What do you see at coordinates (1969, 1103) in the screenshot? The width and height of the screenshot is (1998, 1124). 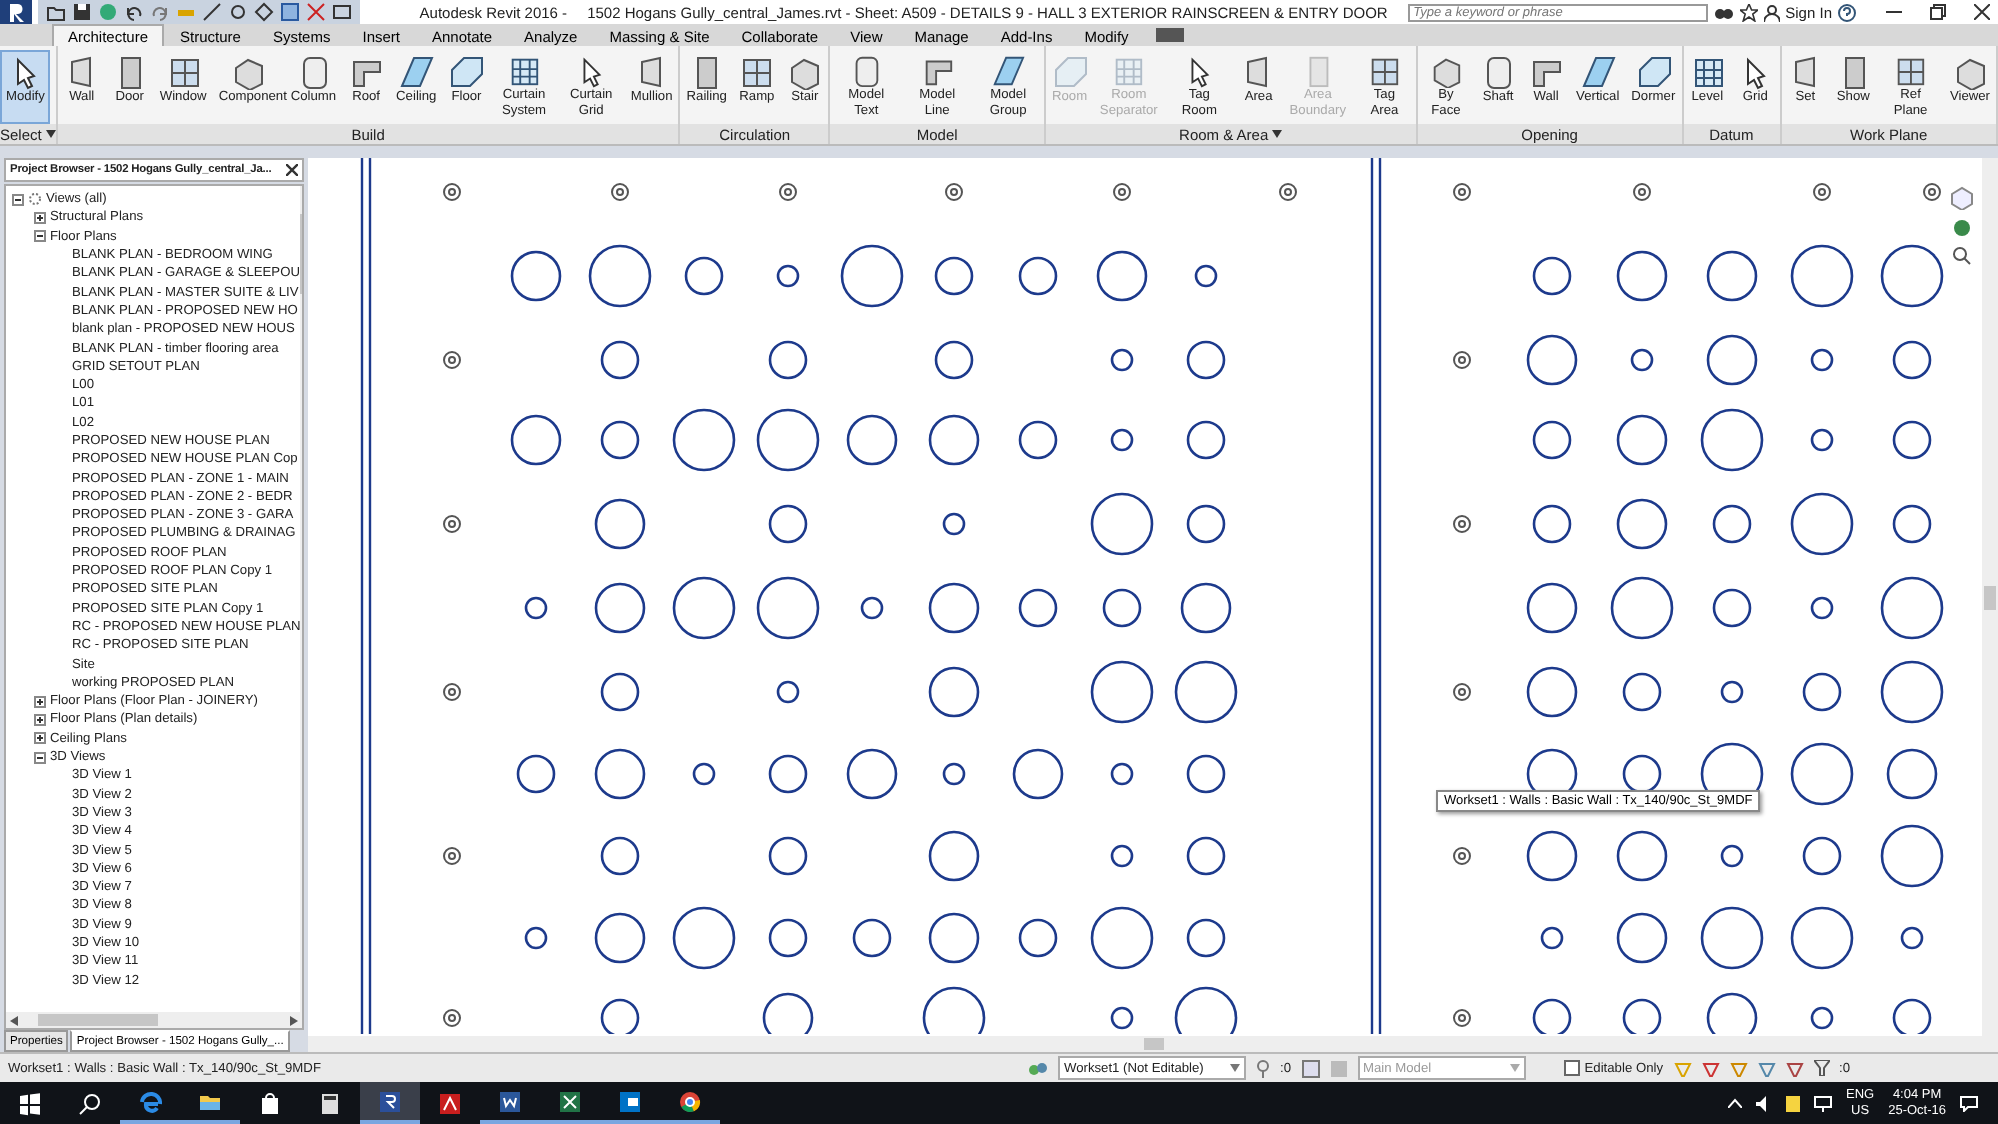 I see `notifications-icon` at bounding box center [1969, 1103].